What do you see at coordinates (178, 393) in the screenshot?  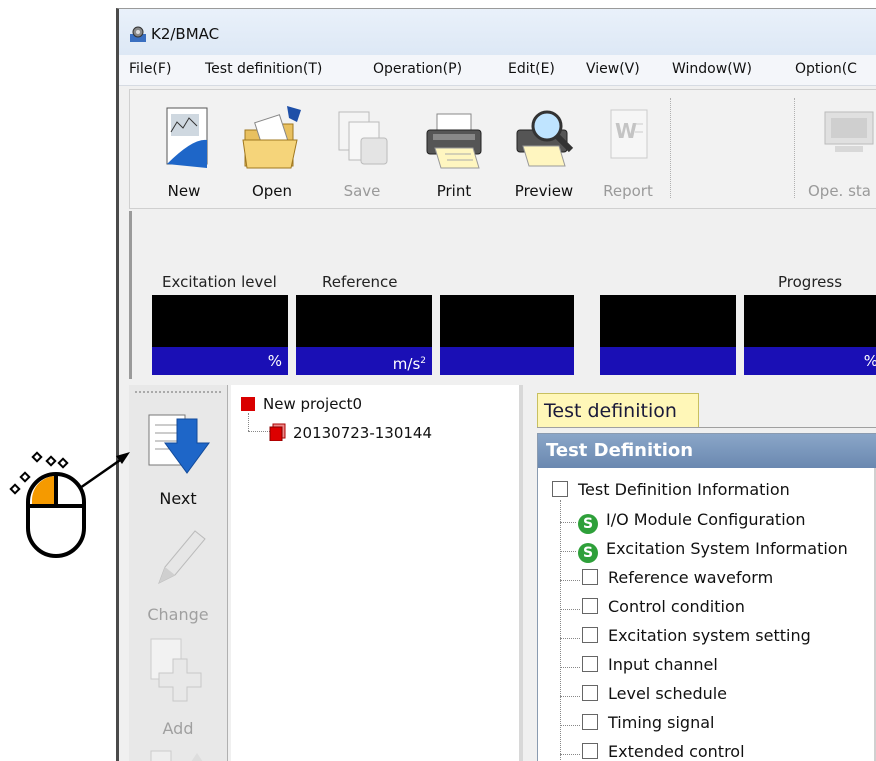 I see `pane-grip` at bounding box center [178, 393].